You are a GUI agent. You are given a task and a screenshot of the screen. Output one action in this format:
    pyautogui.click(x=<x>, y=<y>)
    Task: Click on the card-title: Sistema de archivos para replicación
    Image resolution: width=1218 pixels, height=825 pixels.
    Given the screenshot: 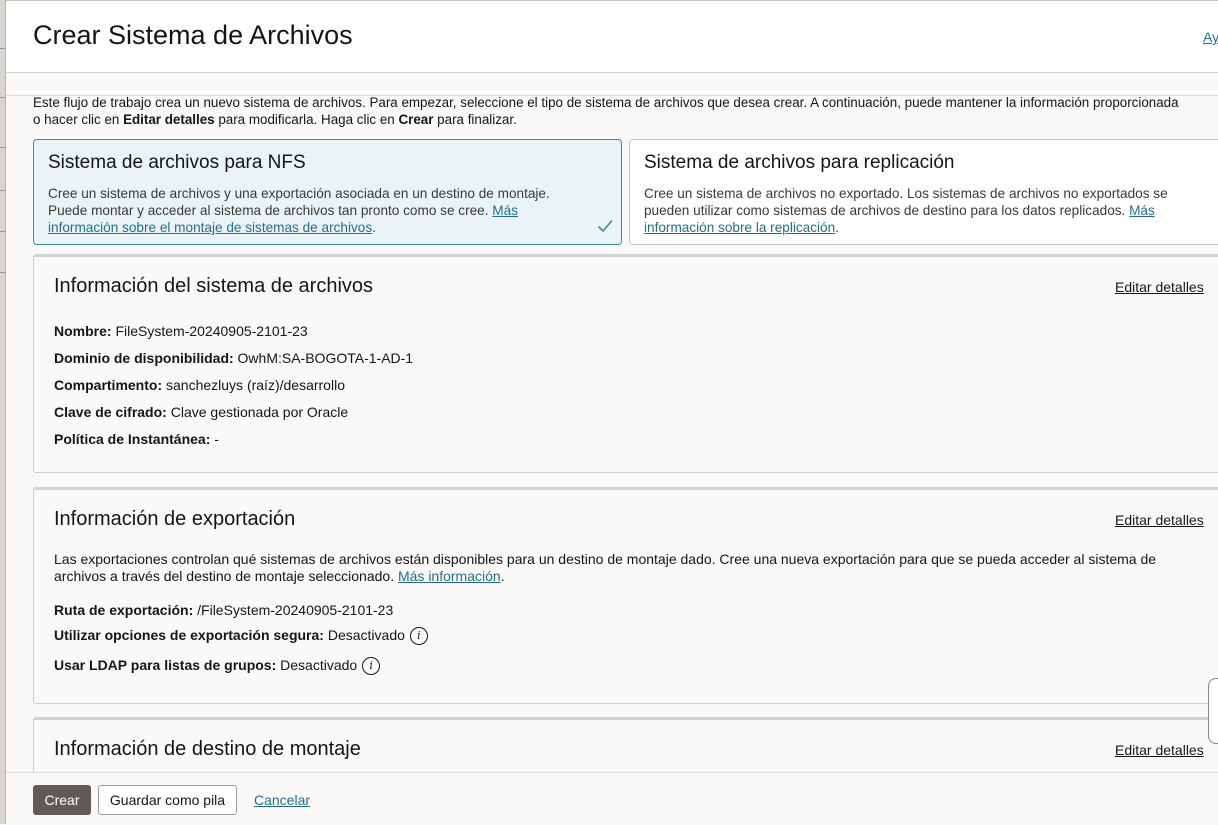 What is the action you would take?
    pyautogui.click(x=799, y=162)
    